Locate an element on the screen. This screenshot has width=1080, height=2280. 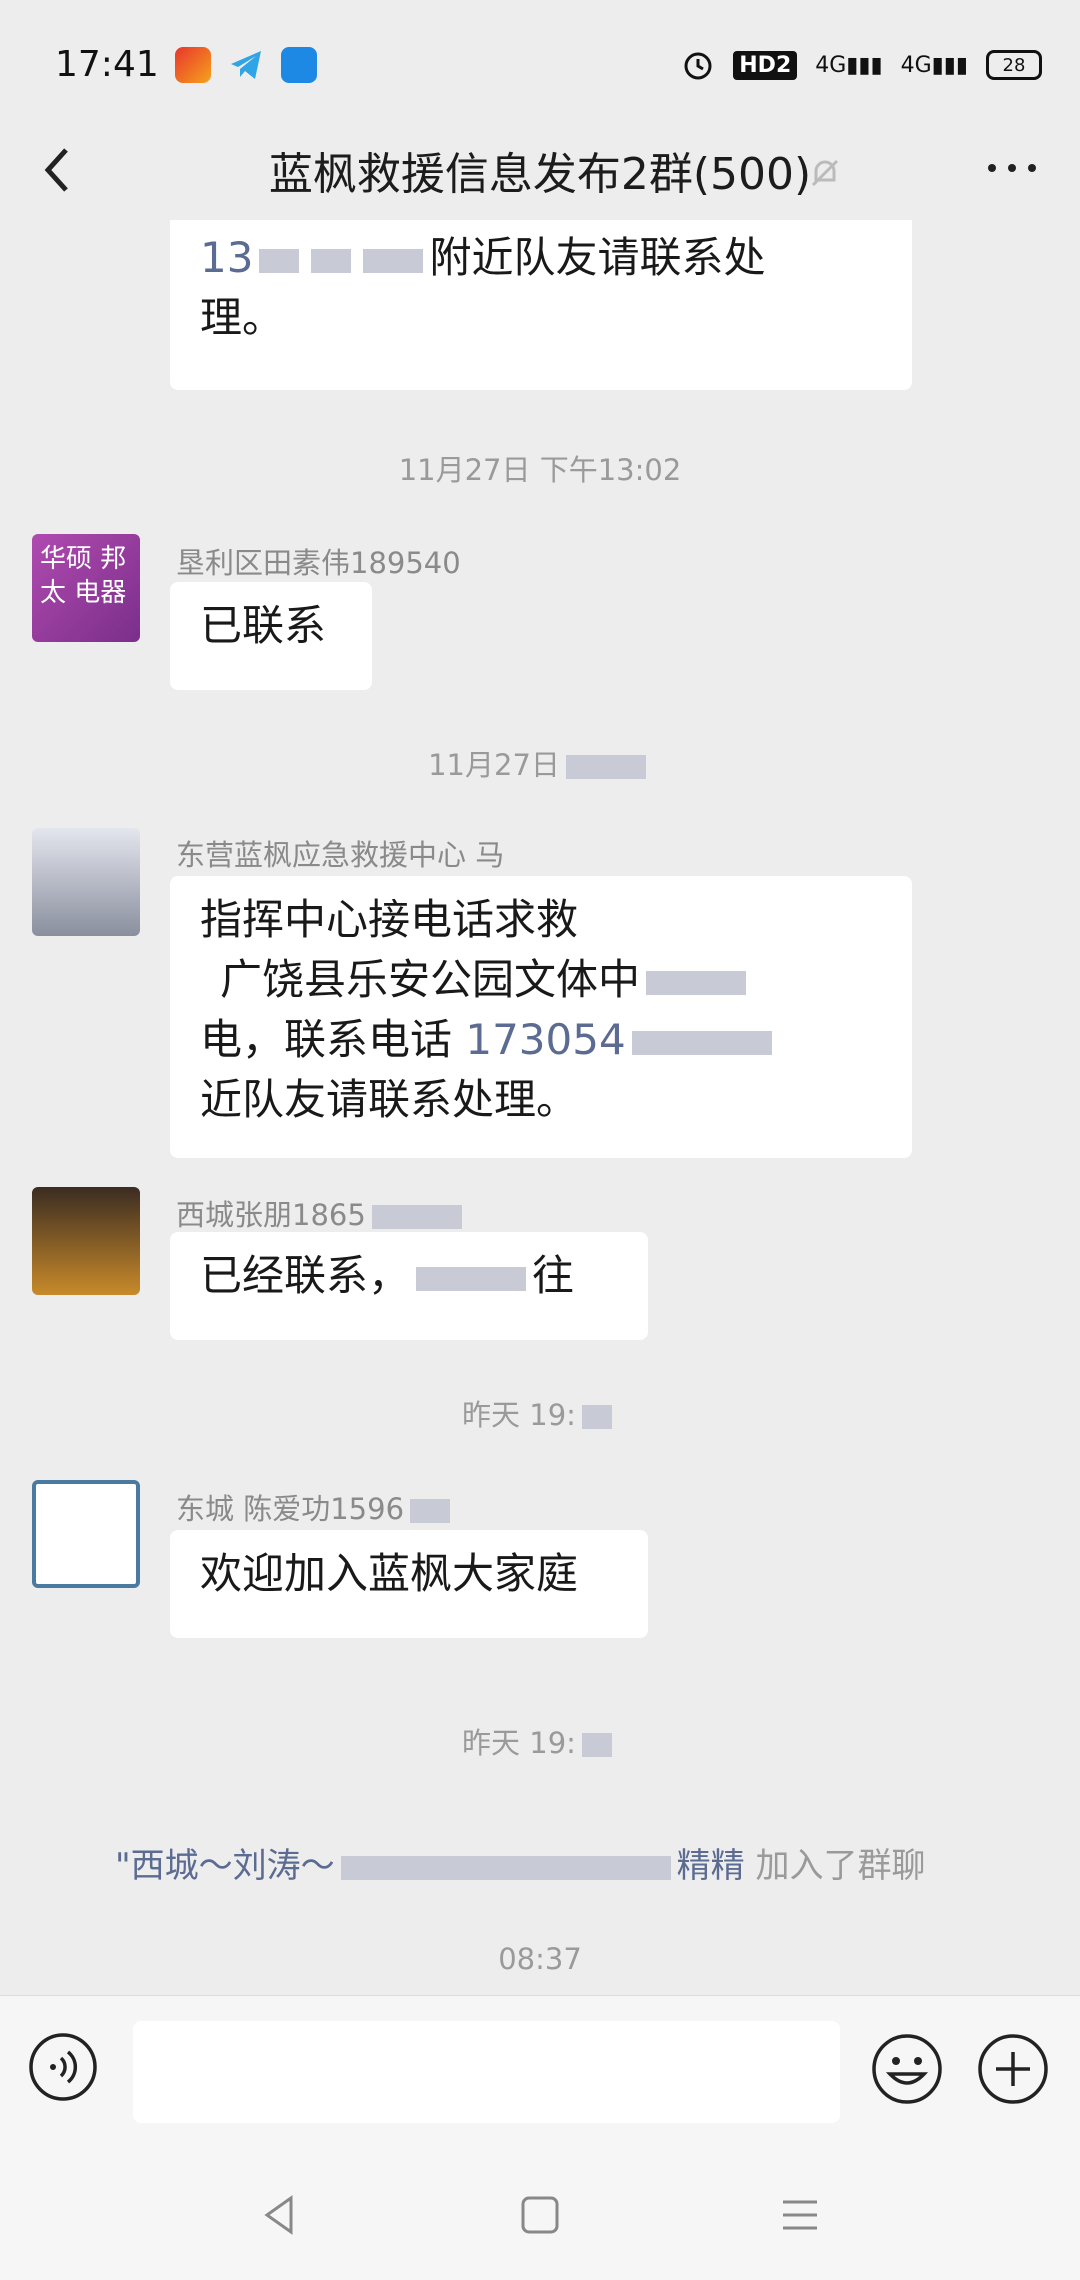
message-line: 广饶县乐安公园文体中 is located at coordinates (541, 980).